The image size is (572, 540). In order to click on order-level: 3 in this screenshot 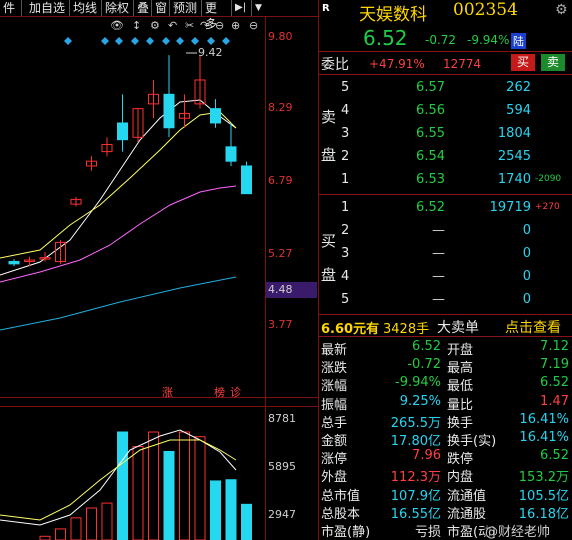, I will do `click(345, 133)`.